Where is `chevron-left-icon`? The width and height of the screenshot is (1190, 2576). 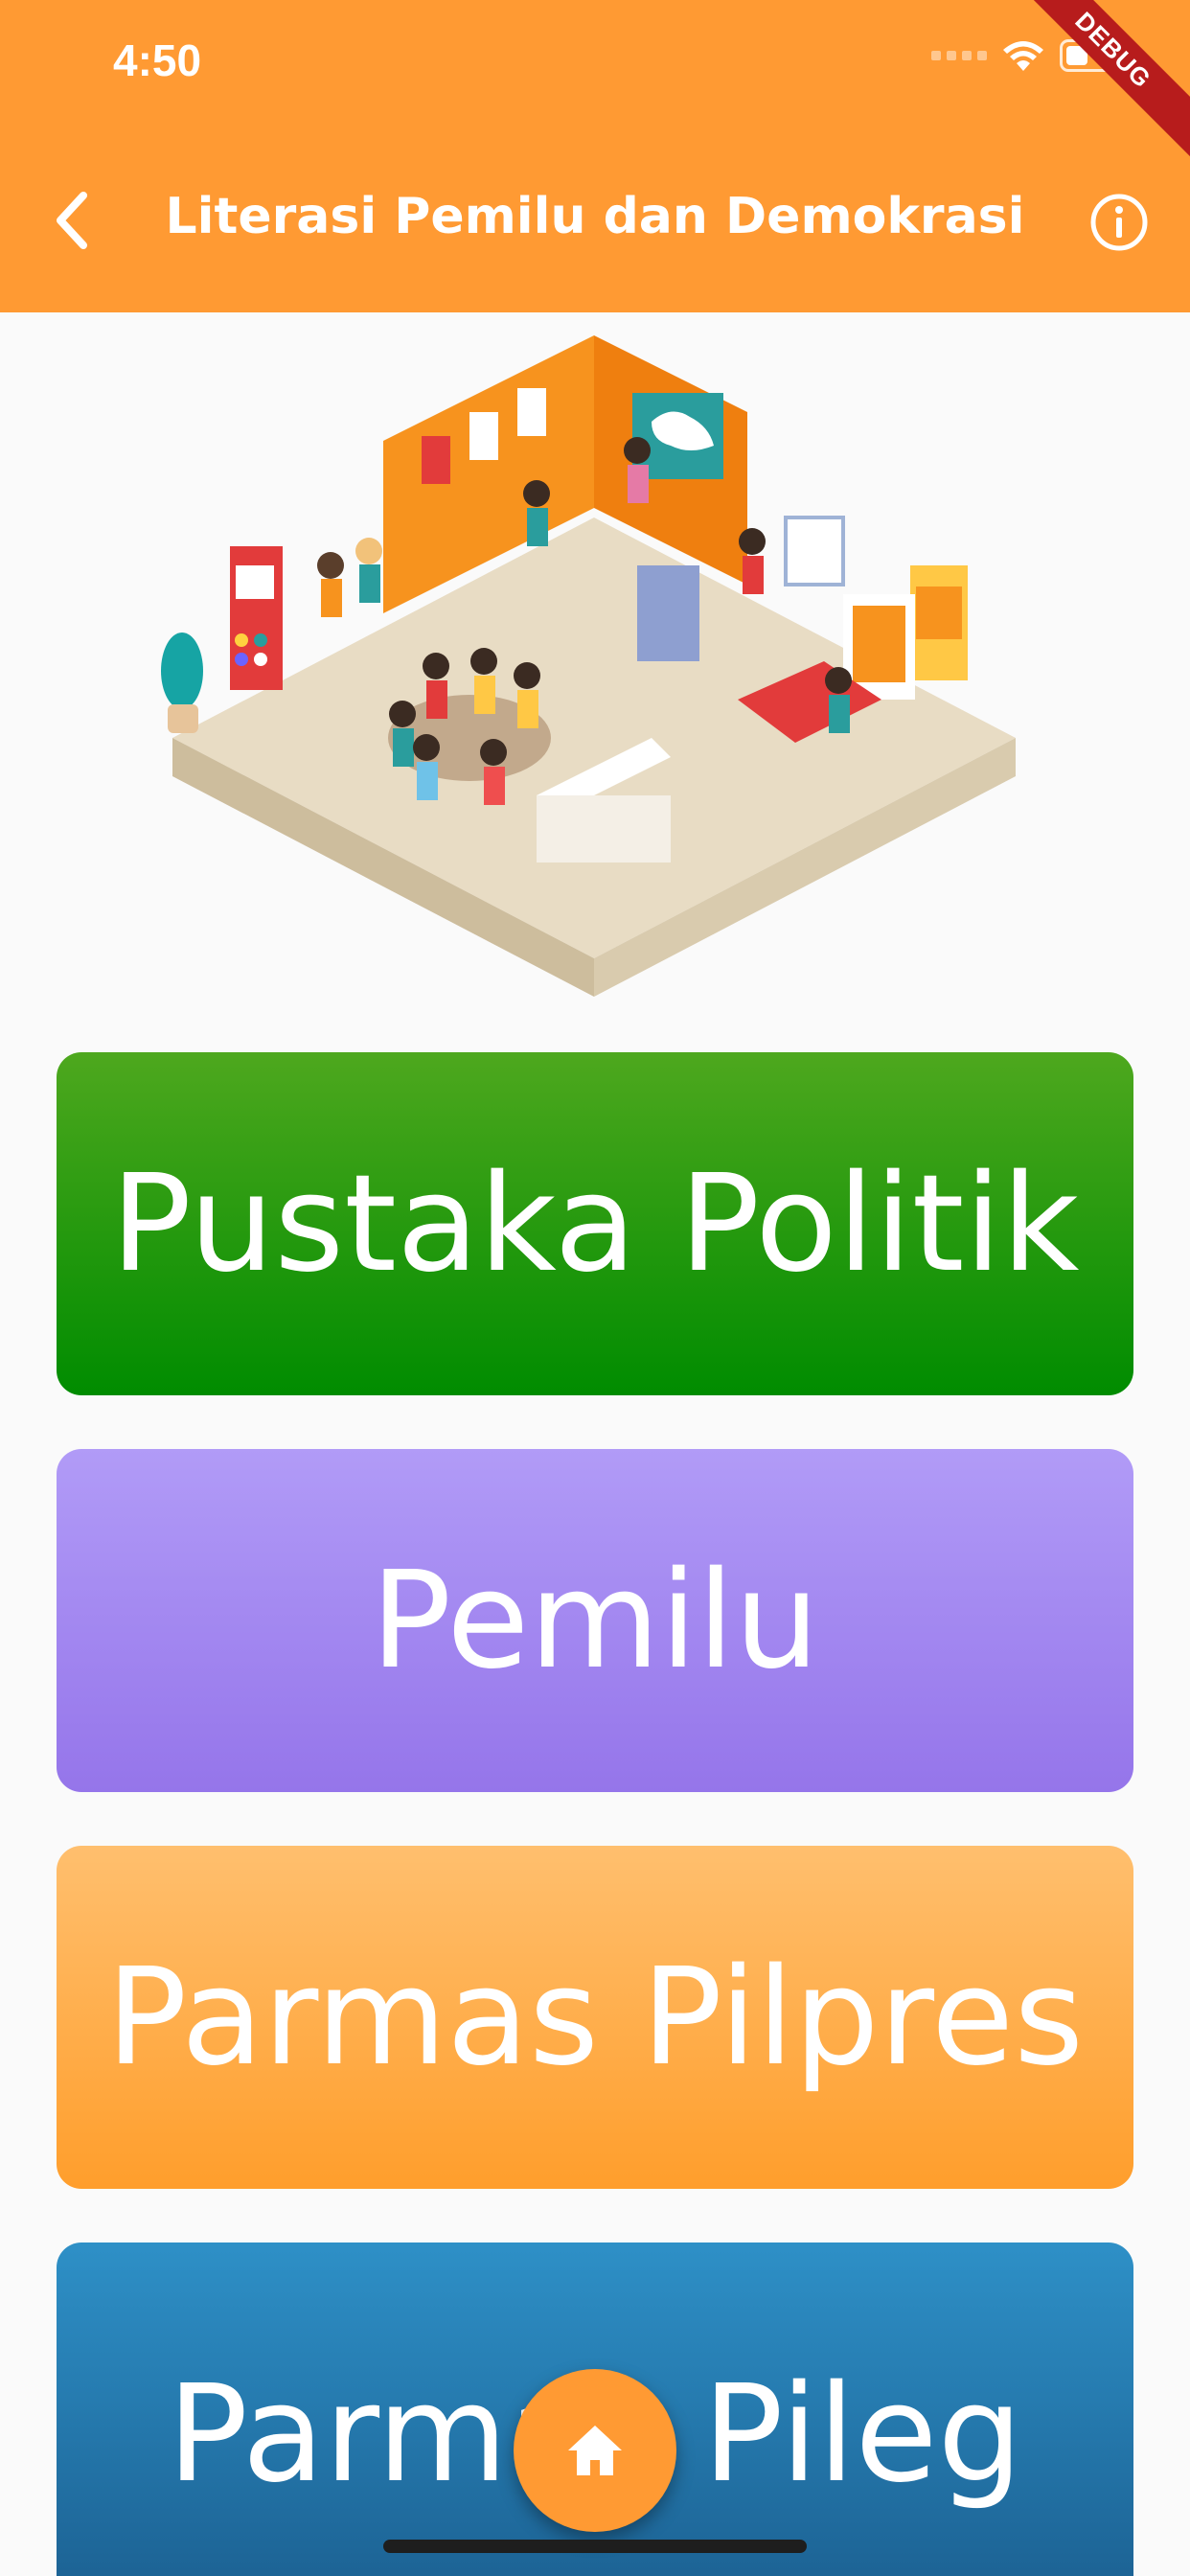
chevron-left-icon is located at coordinates (72, 220).